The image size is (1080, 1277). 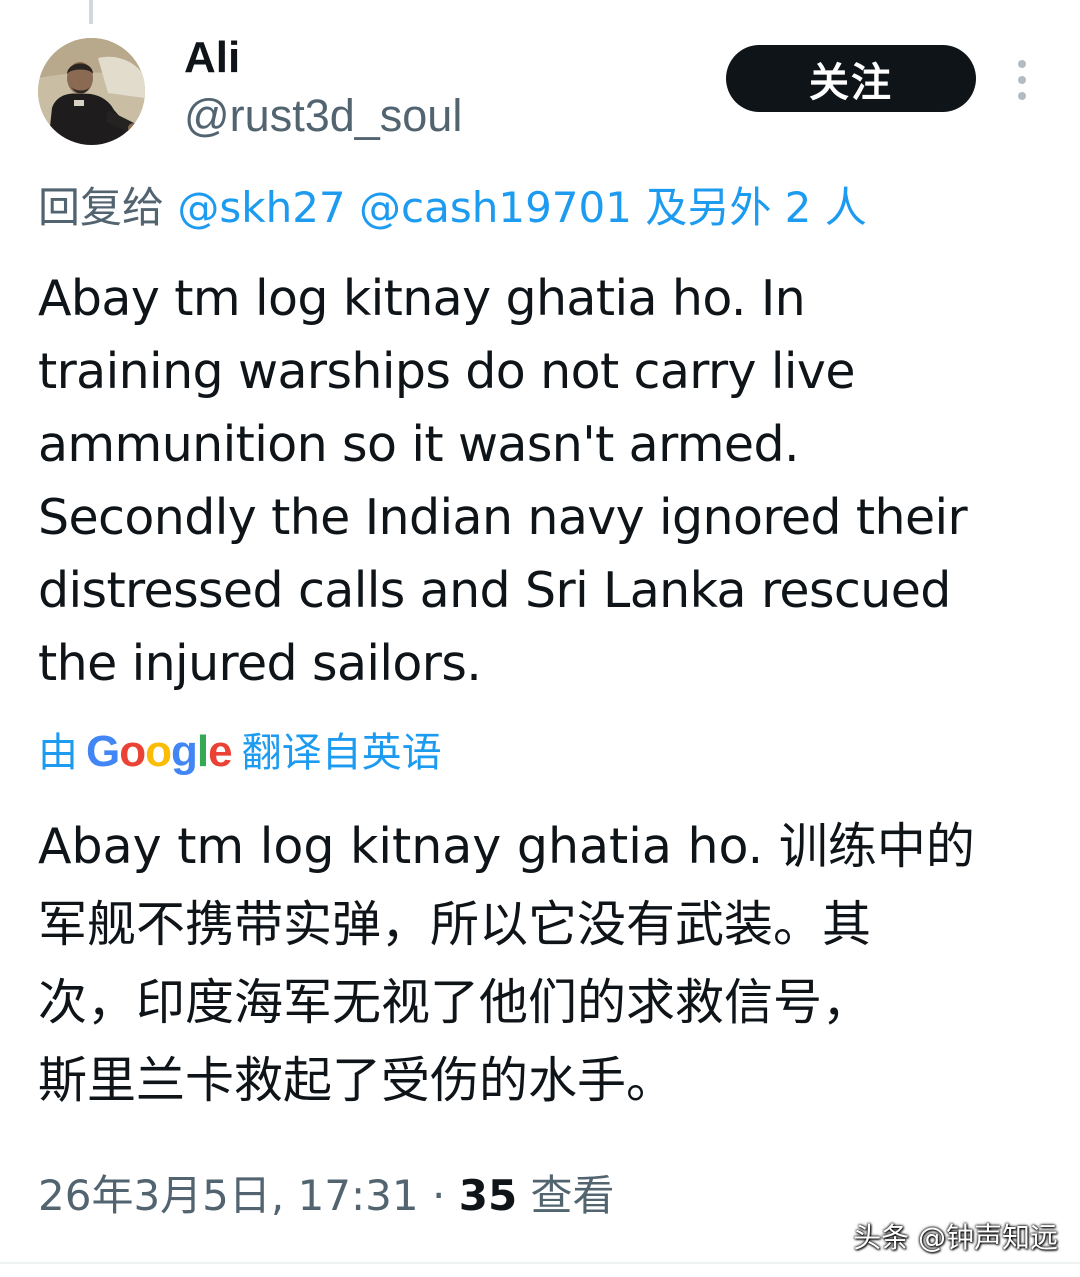 I want to click on more-vertical-icon, so click(x=1022, y=80).